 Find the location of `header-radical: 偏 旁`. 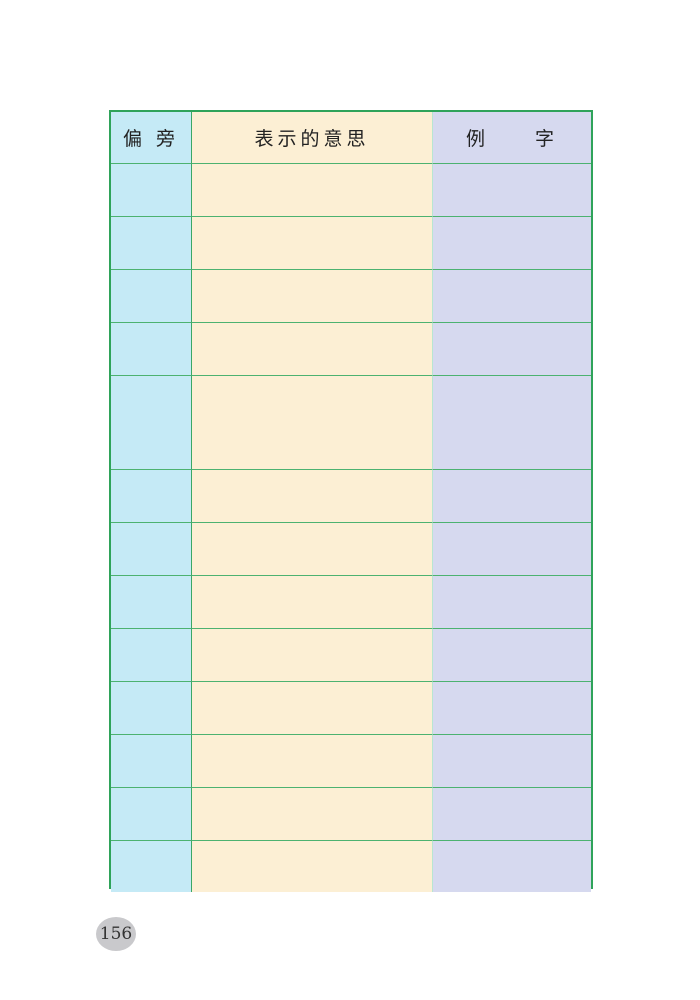

header-radical: 偏 旁 is located at coordinates (151, 138).